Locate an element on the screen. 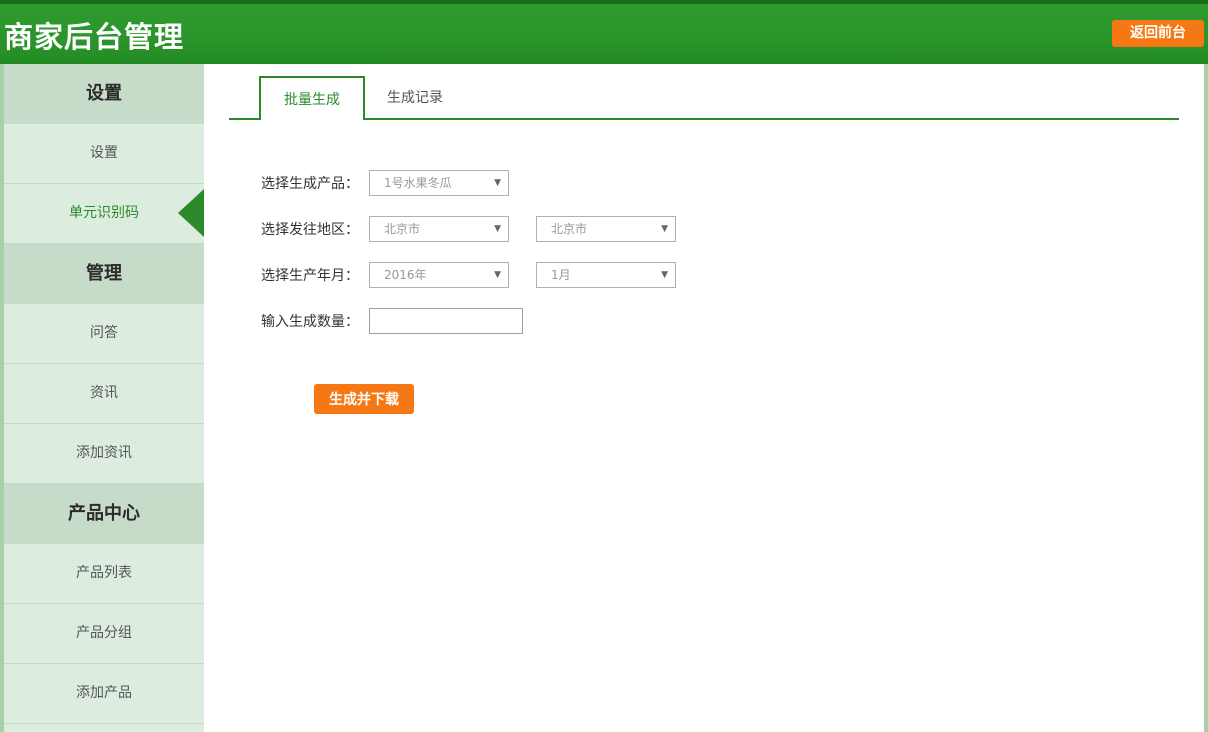  sidebar-group-products: 产品中心 is located at coordinates (104, 514).